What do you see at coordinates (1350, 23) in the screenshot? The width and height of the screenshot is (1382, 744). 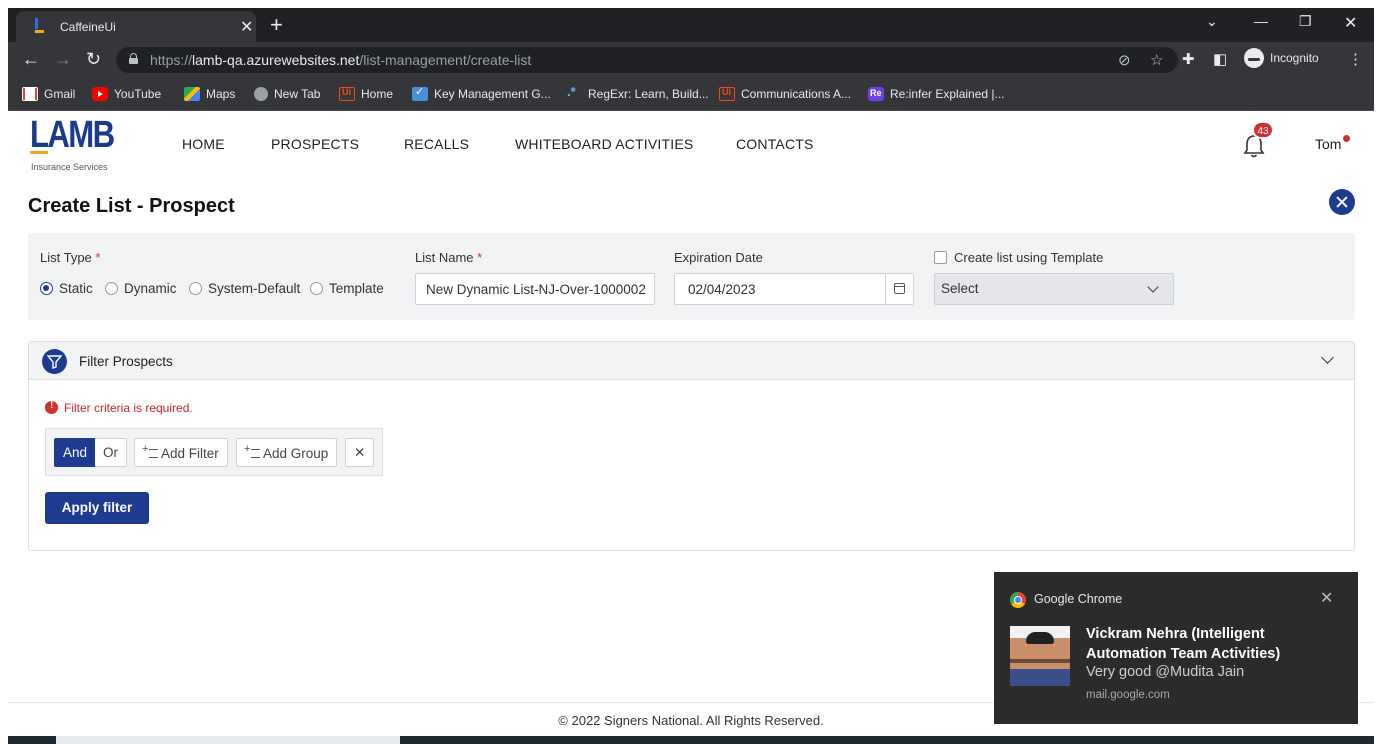 I see `window-close-icon: ✕` at bounding box center [1350, 23].